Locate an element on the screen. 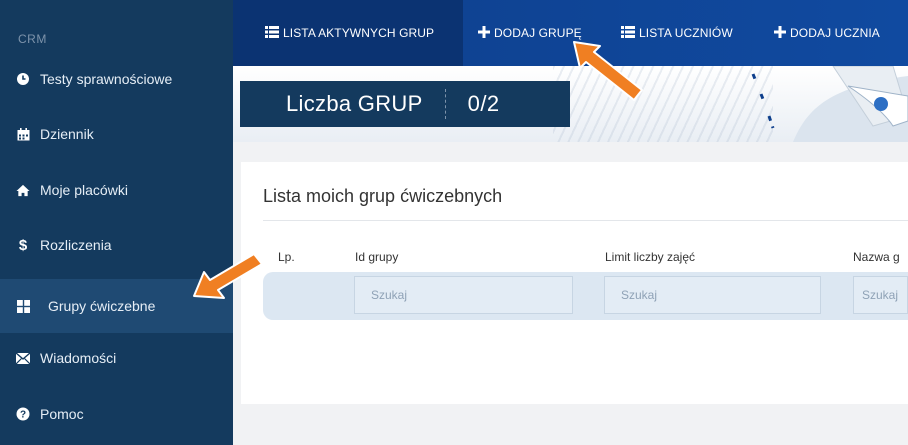  sidebar-item-label: Wiadomości is located at coordinates (78, 358).